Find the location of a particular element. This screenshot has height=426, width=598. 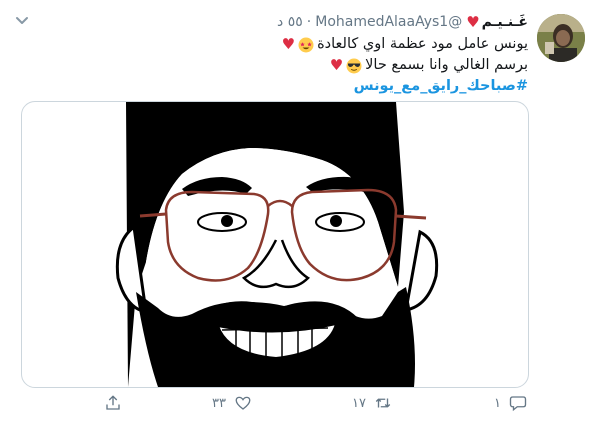

retweet-button: ١٧ is located at coordinates (372, 403).